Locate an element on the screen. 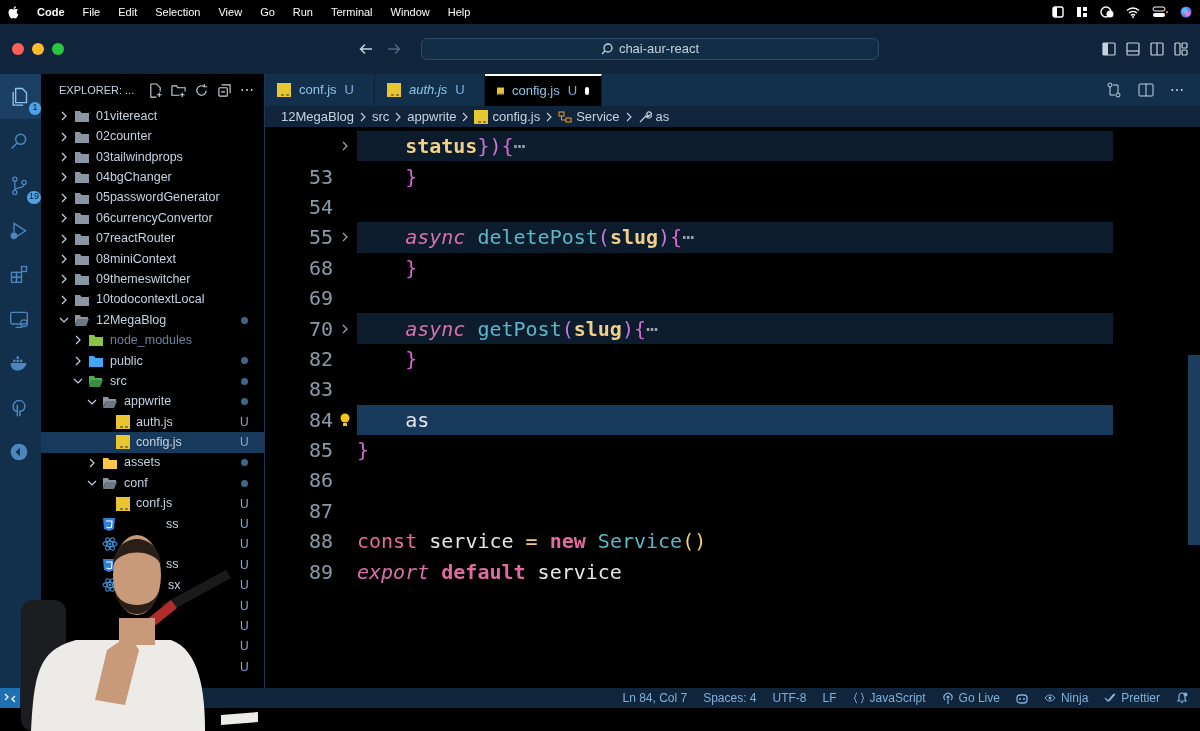 This screenshot has height=731, width=1200. selected-file-row: config.js U is located at coordinates (152, 442).